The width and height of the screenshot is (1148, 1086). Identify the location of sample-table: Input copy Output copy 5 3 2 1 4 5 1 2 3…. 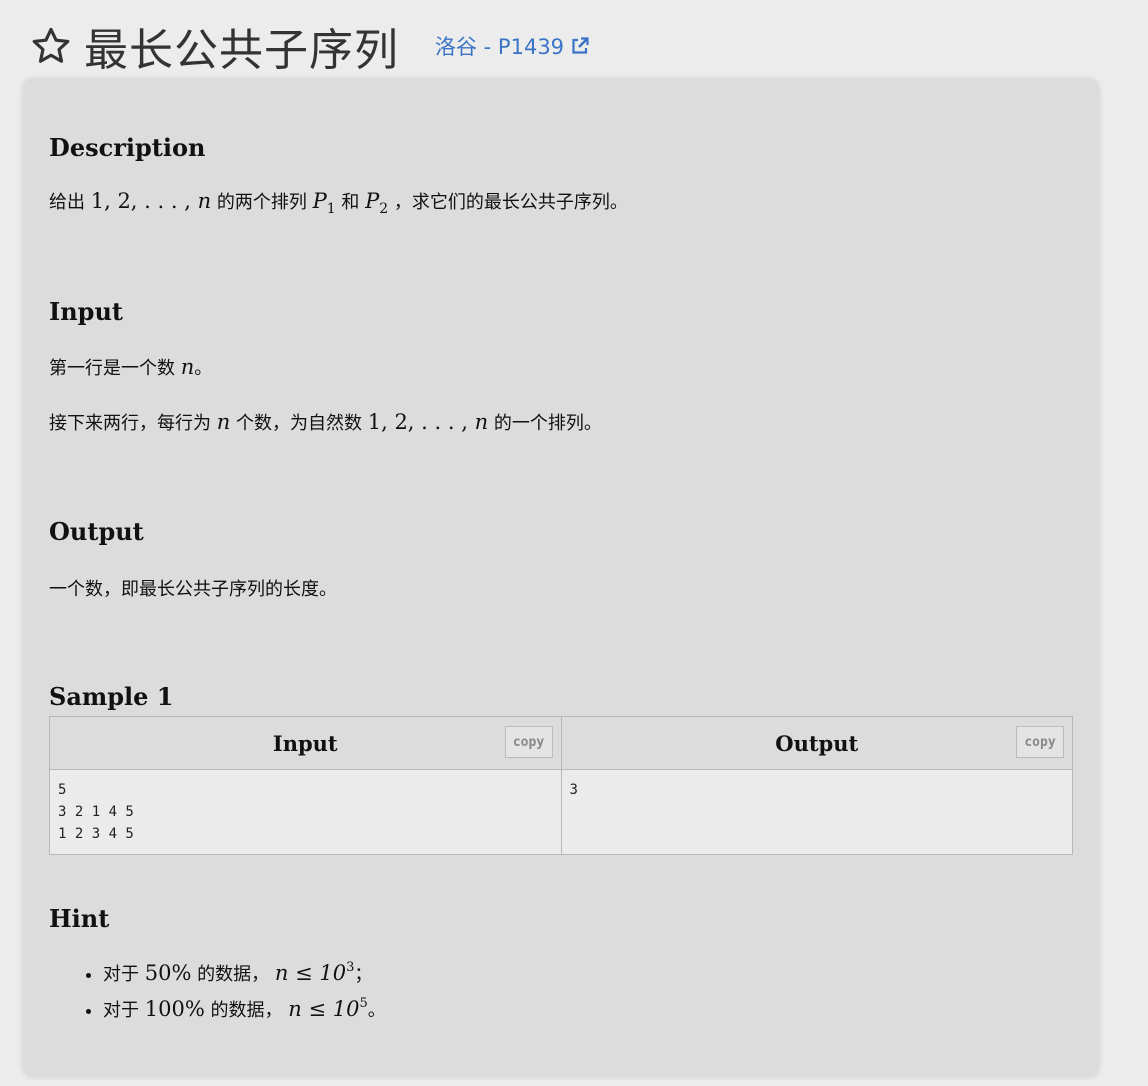
(561, 785).